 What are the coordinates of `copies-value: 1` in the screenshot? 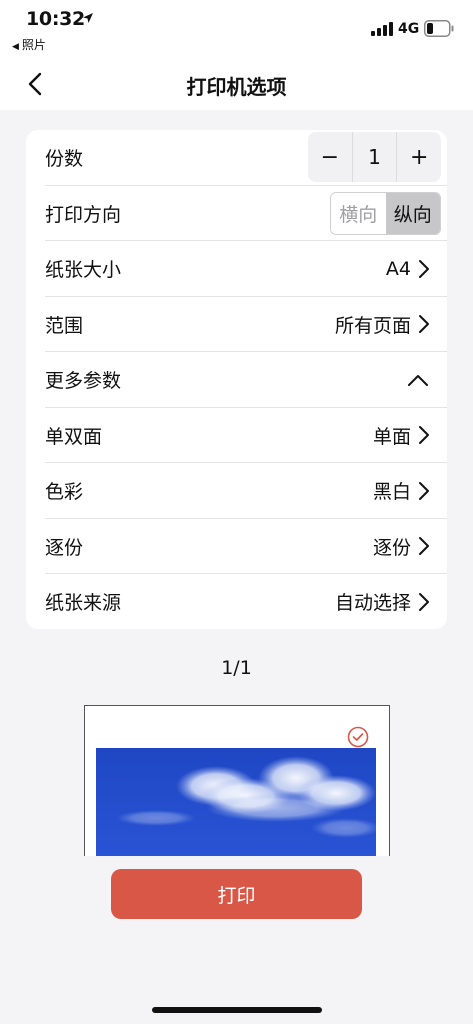 It's located at (374, 157).